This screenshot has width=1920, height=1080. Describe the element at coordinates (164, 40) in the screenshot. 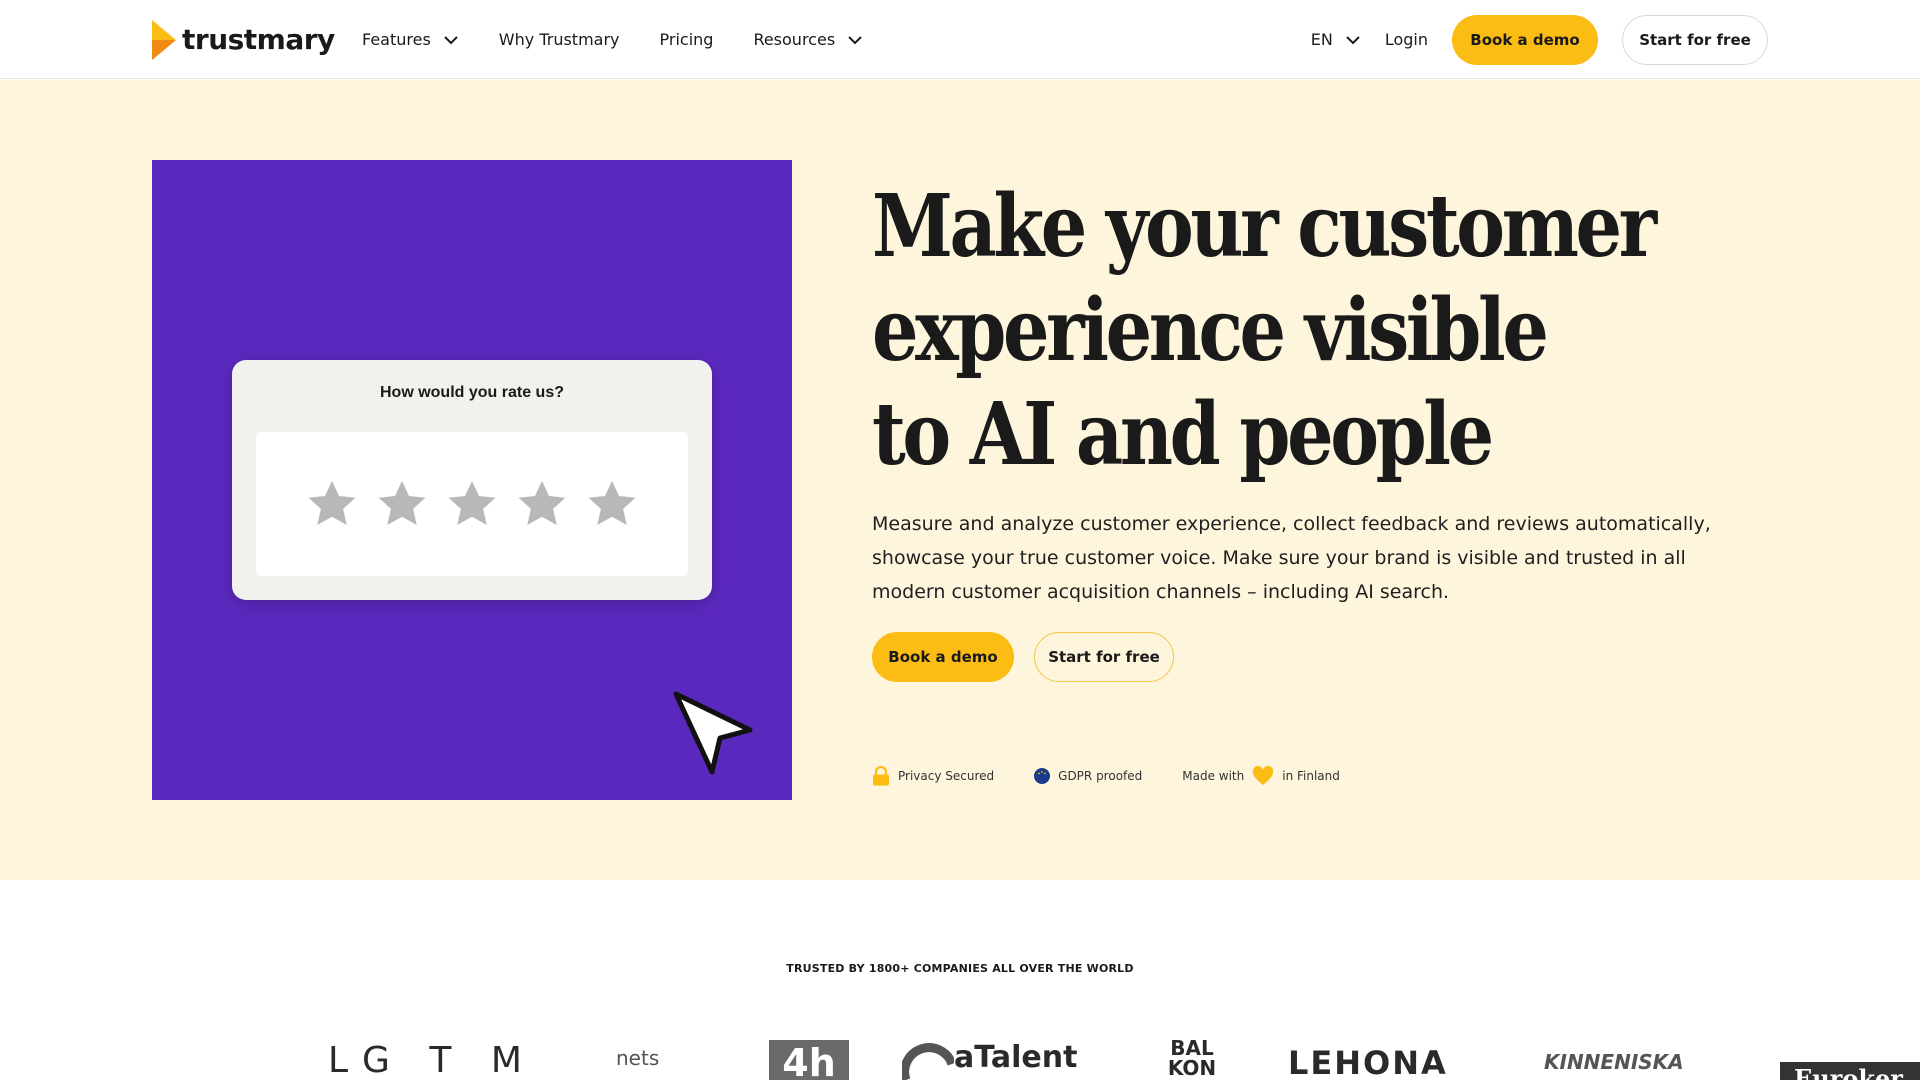

I see `logo-mark-icon` at that location.